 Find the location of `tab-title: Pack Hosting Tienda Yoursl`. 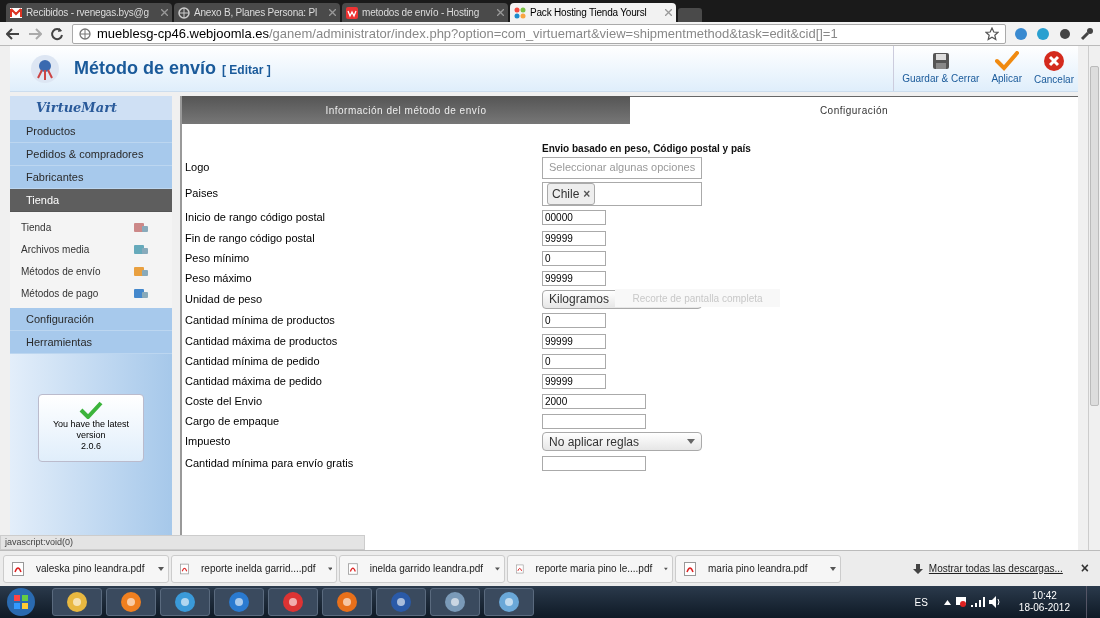

tab-title: Pack Hosting Tienda Yoursl is located at coordinates (589, 13).